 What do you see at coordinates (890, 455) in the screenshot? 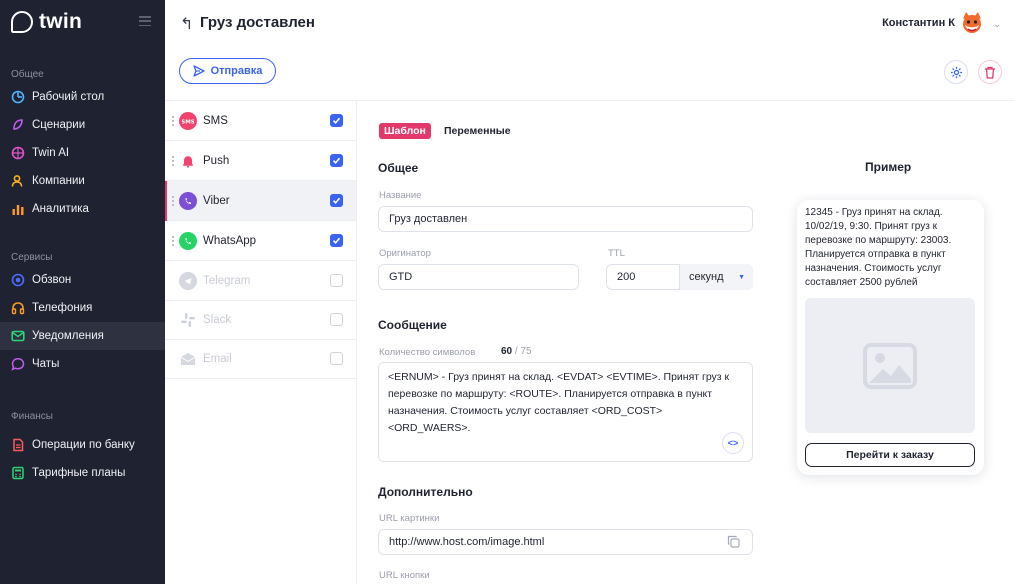
I see `go-to-order-button: Перейти к заказу` at bounding box center [890, 455].